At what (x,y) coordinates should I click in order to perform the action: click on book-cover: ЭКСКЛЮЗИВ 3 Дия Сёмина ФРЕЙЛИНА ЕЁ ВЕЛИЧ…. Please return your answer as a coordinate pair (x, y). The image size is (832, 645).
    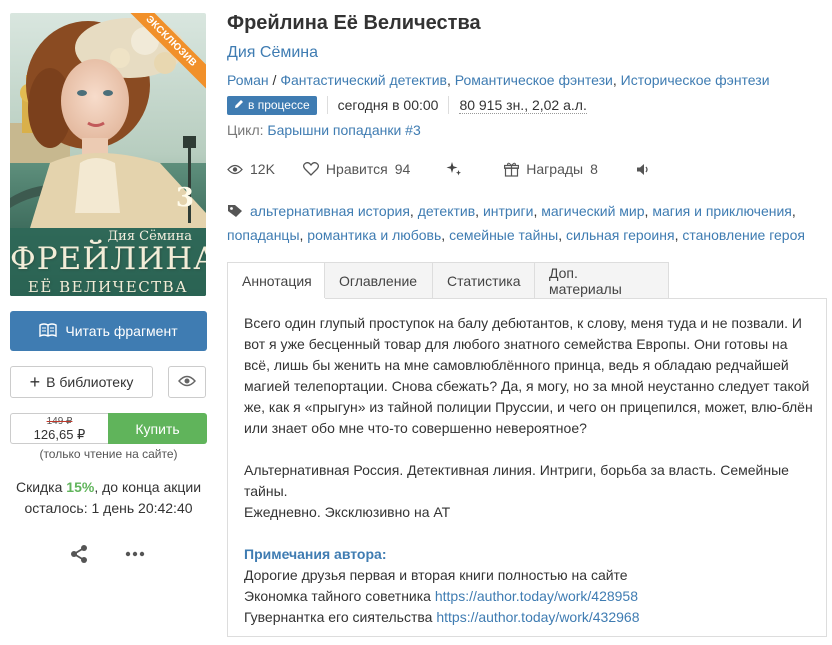
    Looking at the image, I should click on (108, 154).